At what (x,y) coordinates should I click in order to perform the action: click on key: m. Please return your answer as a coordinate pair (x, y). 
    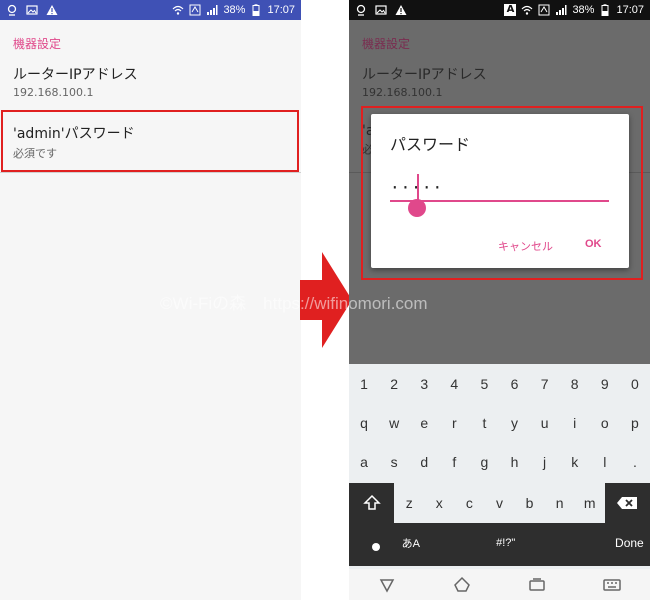
    Looking at the image, I should click on (590, 503).